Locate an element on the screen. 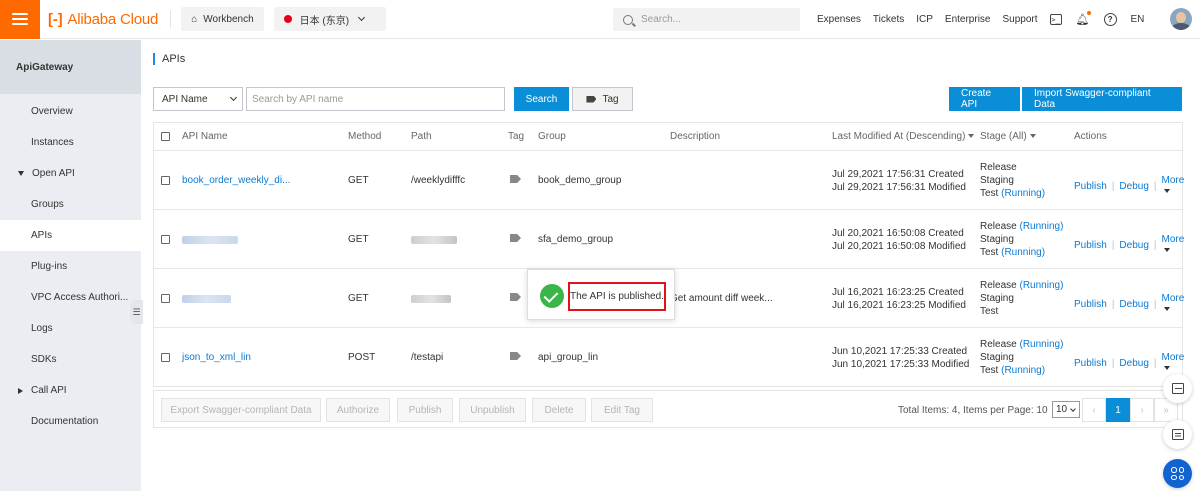  sidebar-item-instances: Instances is located at coordinates (70, 142).